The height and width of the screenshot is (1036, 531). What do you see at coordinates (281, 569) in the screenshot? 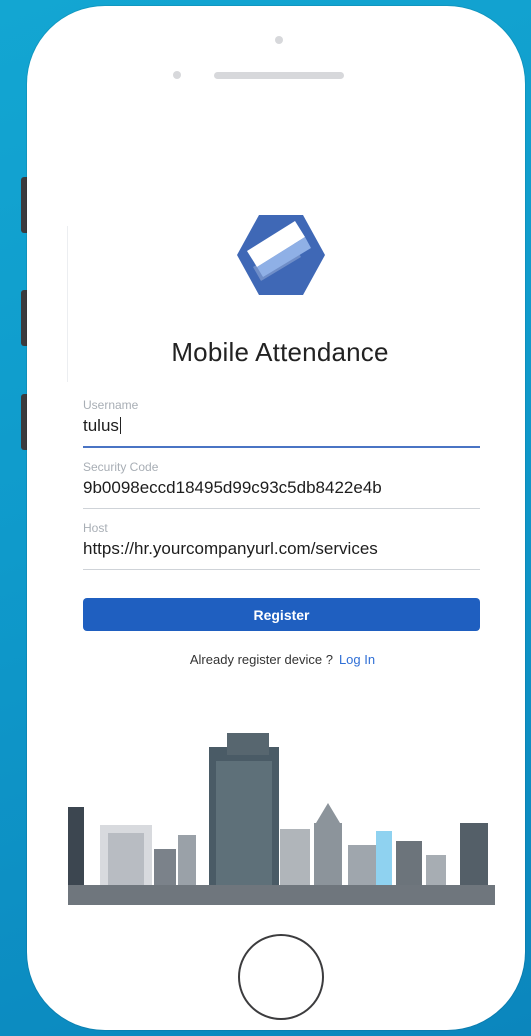
I see `host-underline` at bounding box center [281, 569].